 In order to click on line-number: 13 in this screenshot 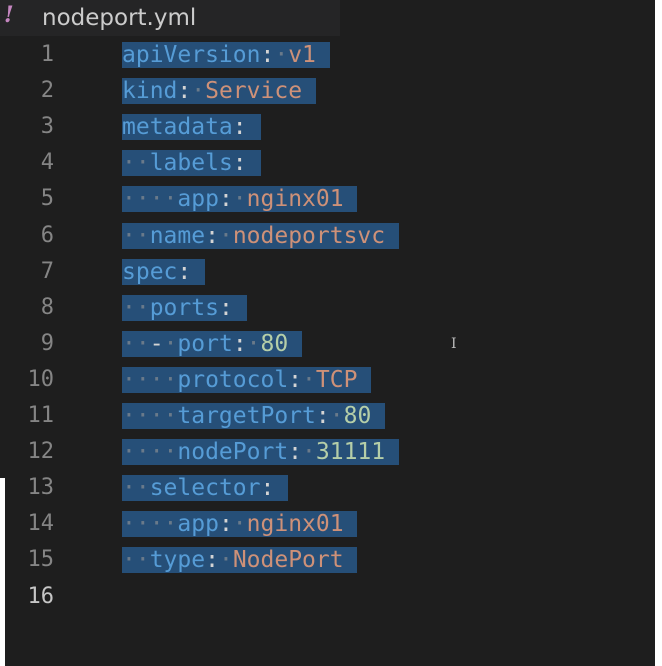, I will do `click(41, 488)`.